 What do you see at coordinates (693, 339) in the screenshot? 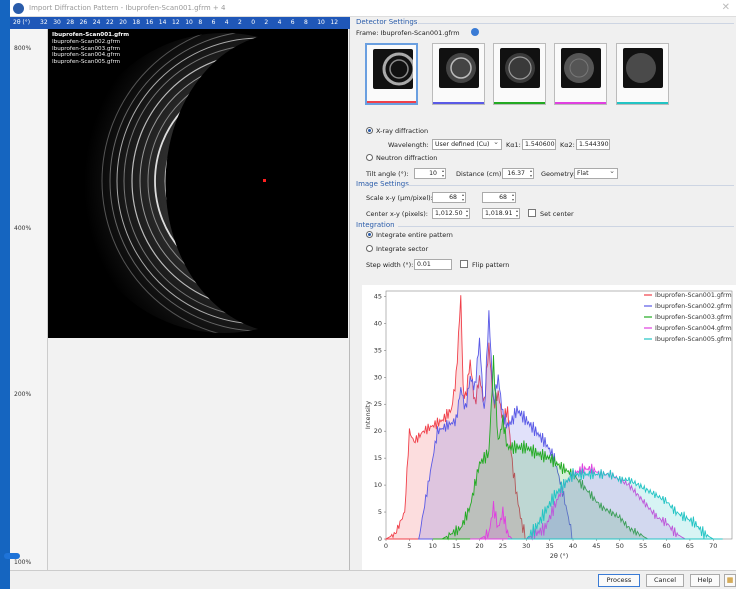
I see `legend-entry: Ibuprofen-Scan005.gfrm` at bounding box center [693, 339].